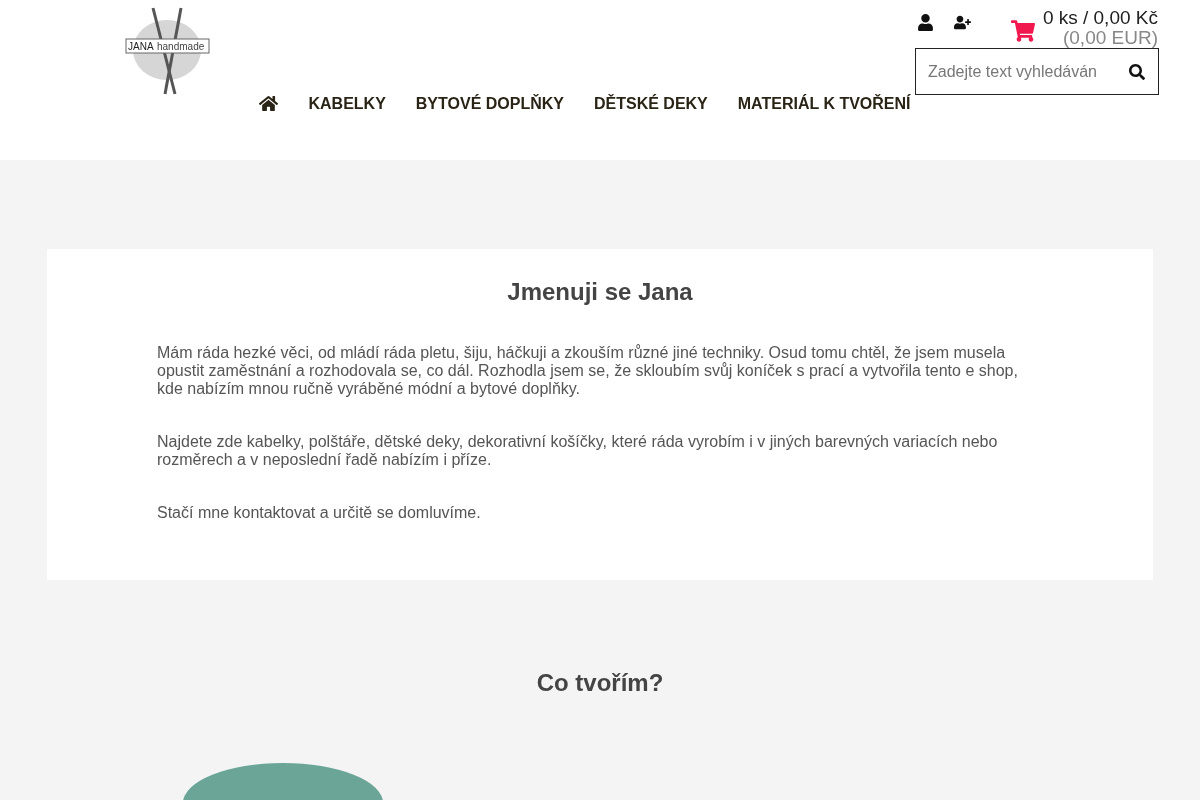  What do you see at coordinates (319, 513) in the screenshot?
I see `about-paragraph: Stačí mne kontaktovat a určitě se domluvíme.` at bounding box center [319, 513].